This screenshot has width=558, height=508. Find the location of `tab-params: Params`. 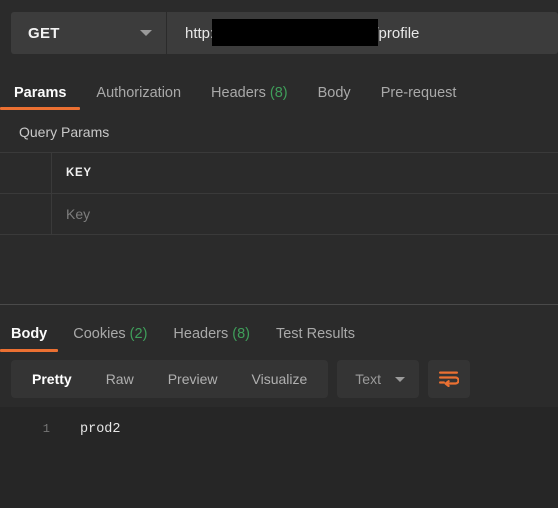

tab-params: Params is located at coordinates (40, 97).